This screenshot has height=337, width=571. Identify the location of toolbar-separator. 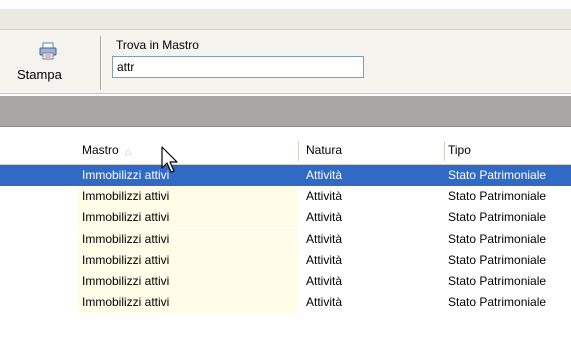
(101, 63).